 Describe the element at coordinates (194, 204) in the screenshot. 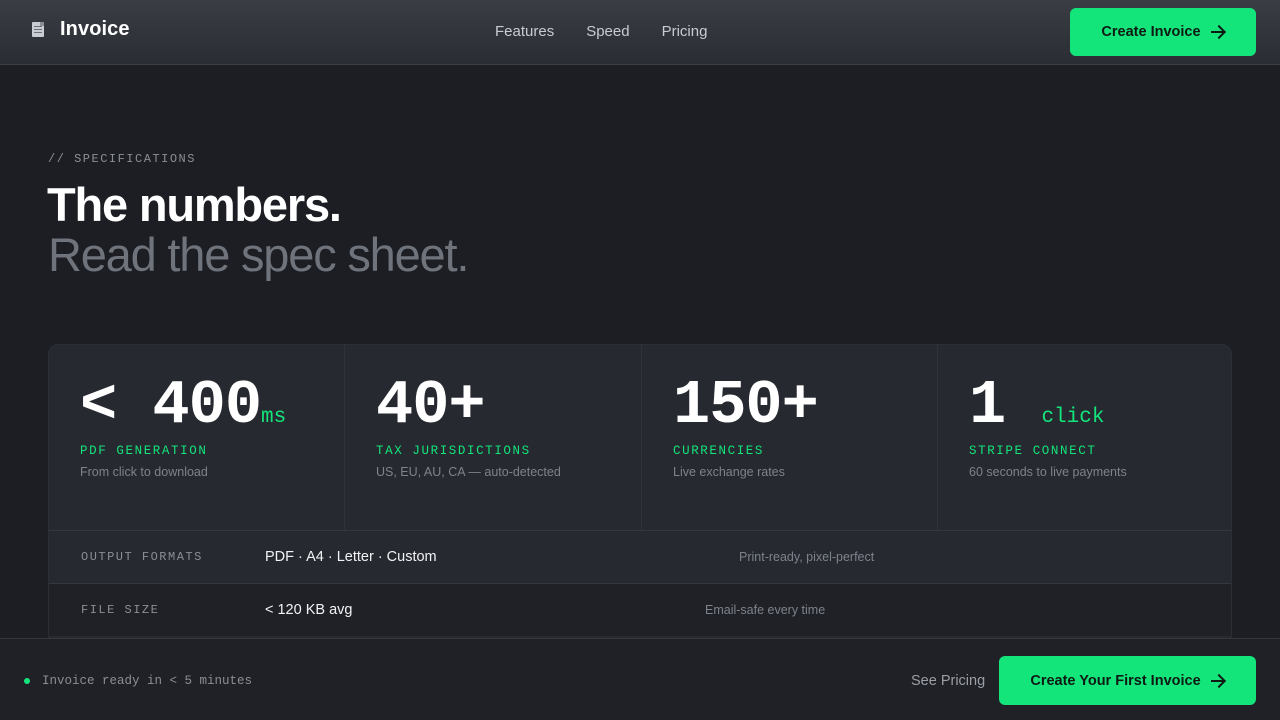

I see `section-title: The numbers.` at that location.